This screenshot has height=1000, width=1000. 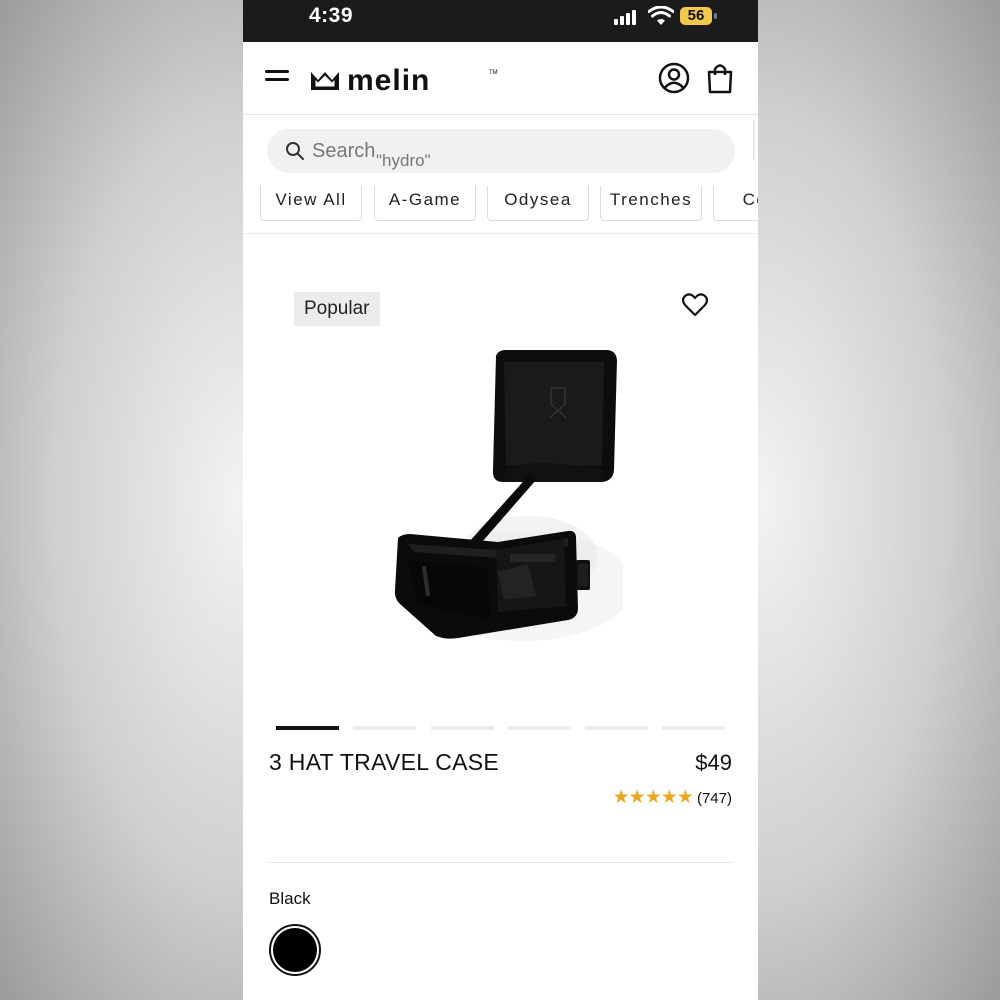 I want to click on wifi-icon, so click(x=661, y=15).